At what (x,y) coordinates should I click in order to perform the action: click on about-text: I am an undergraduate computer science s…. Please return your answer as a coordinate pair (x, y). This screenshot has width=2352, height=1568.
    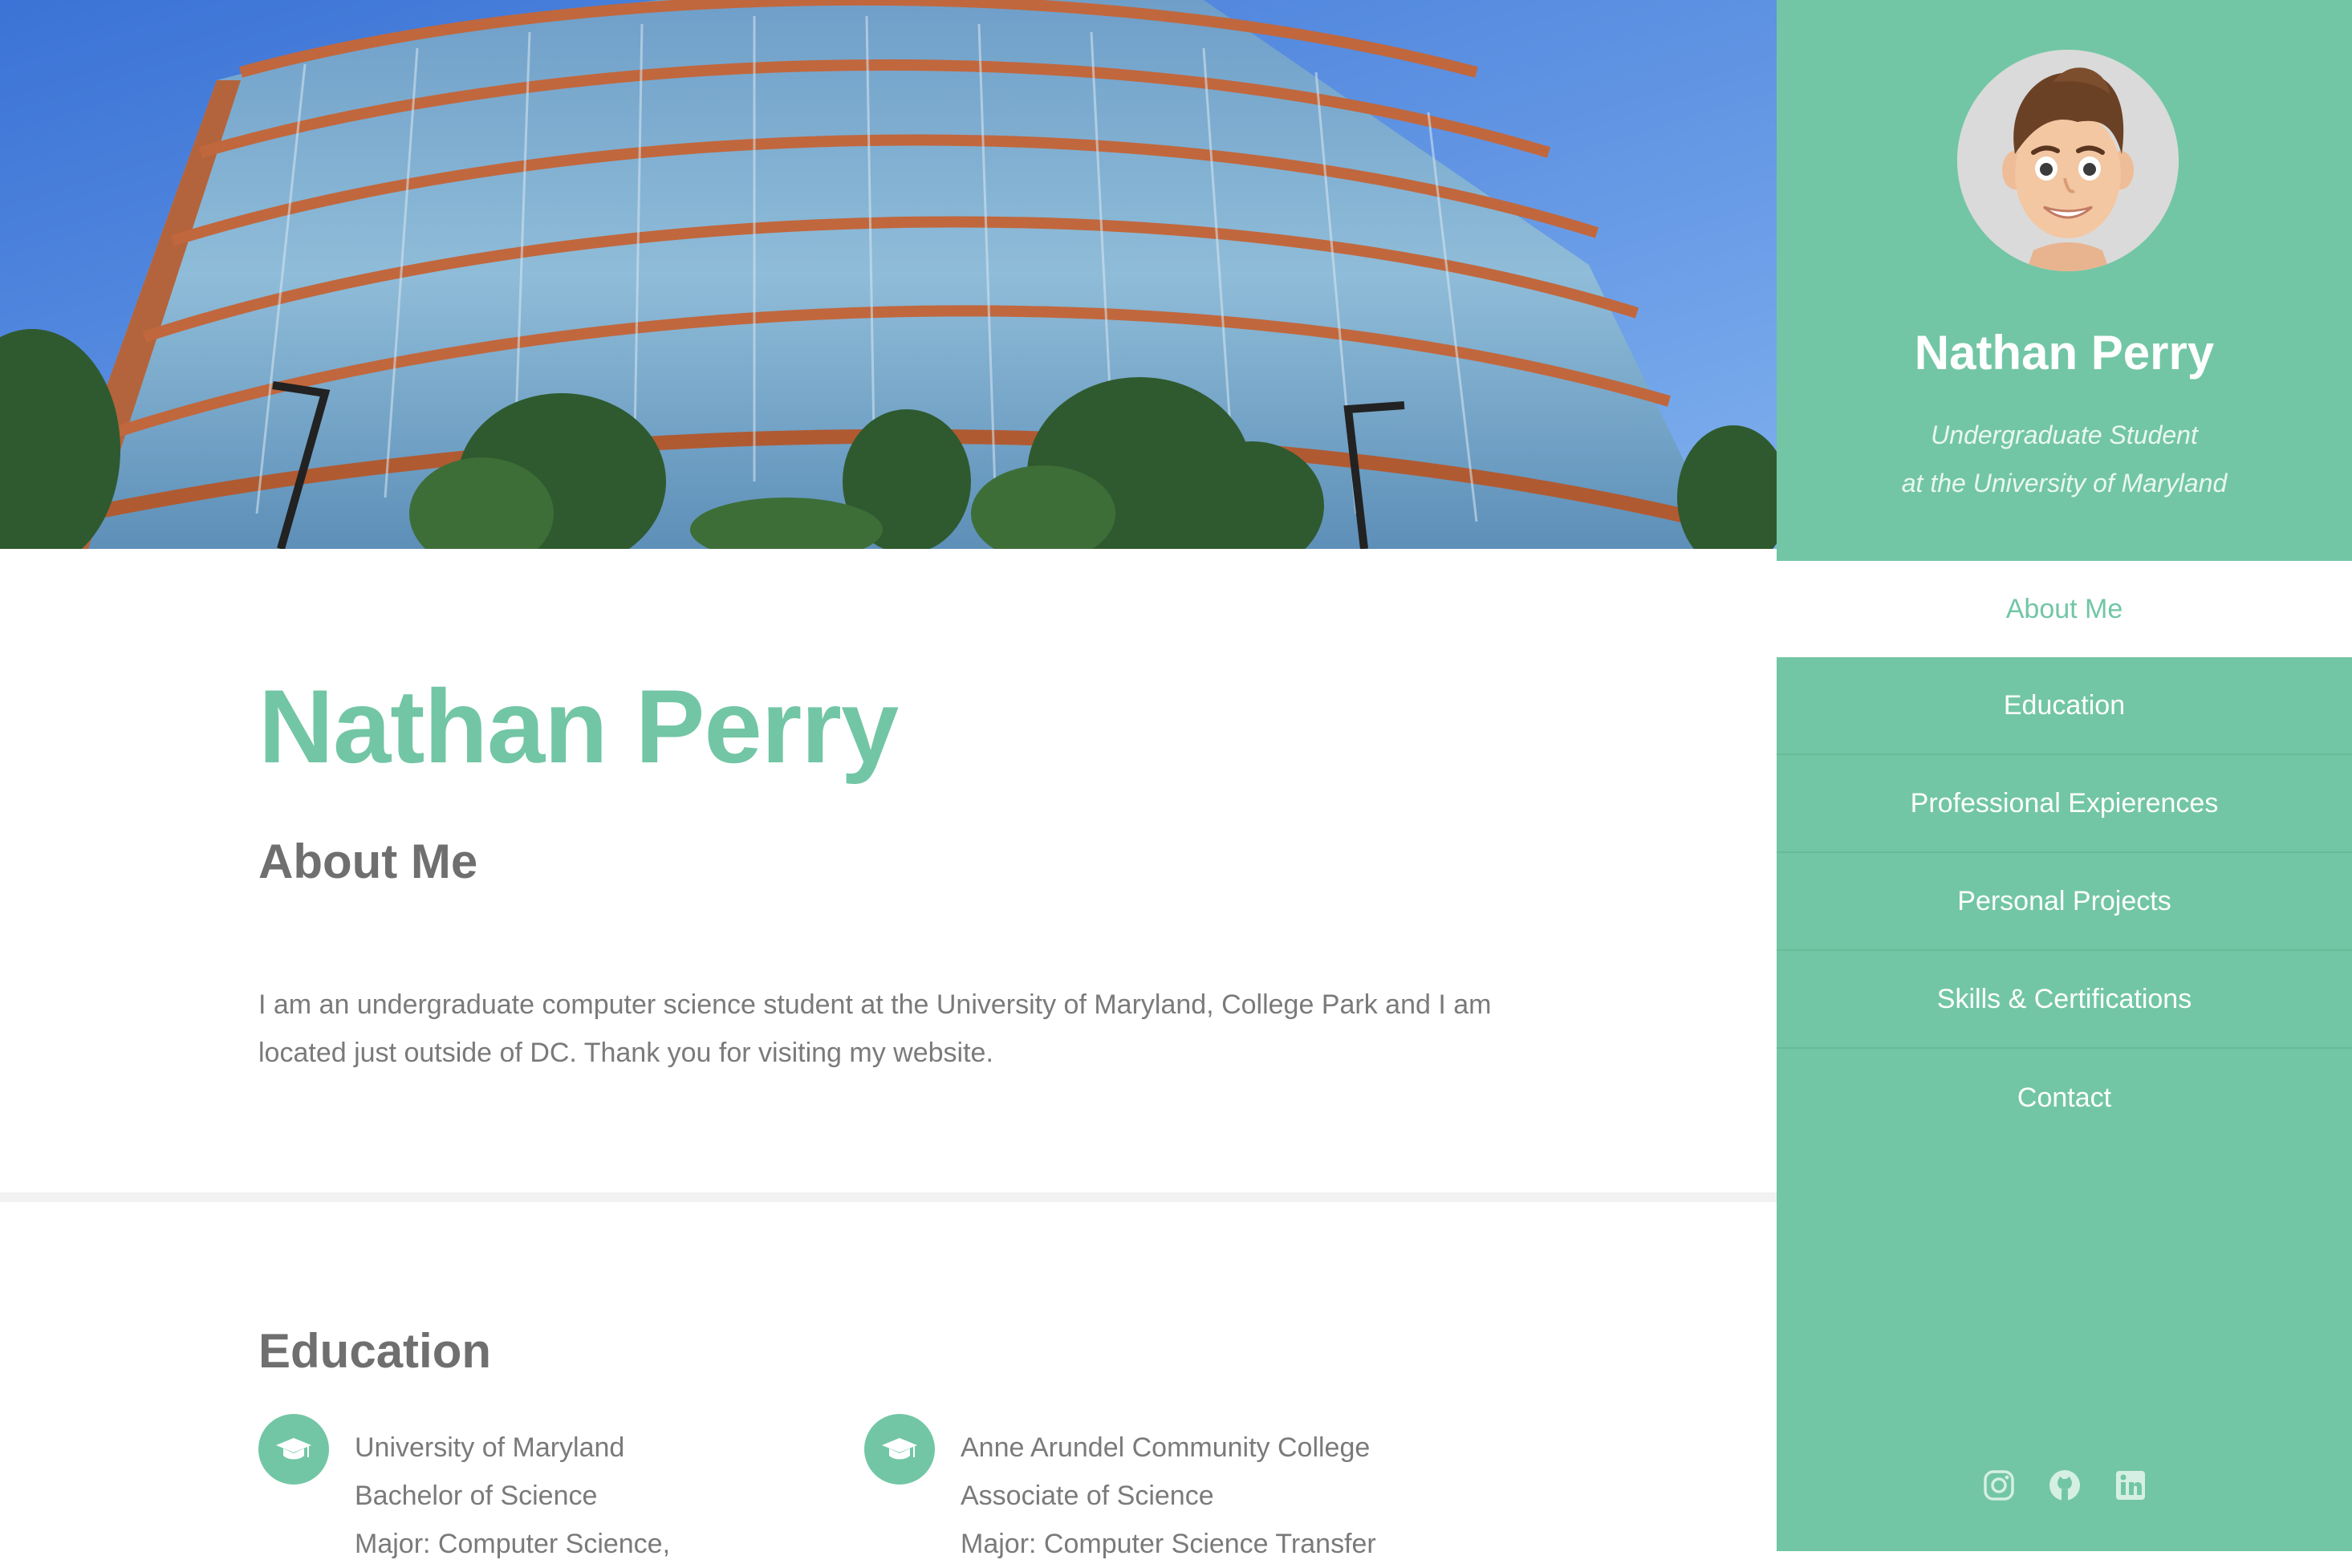
    Looking at the image, I should click on (875, 1028).